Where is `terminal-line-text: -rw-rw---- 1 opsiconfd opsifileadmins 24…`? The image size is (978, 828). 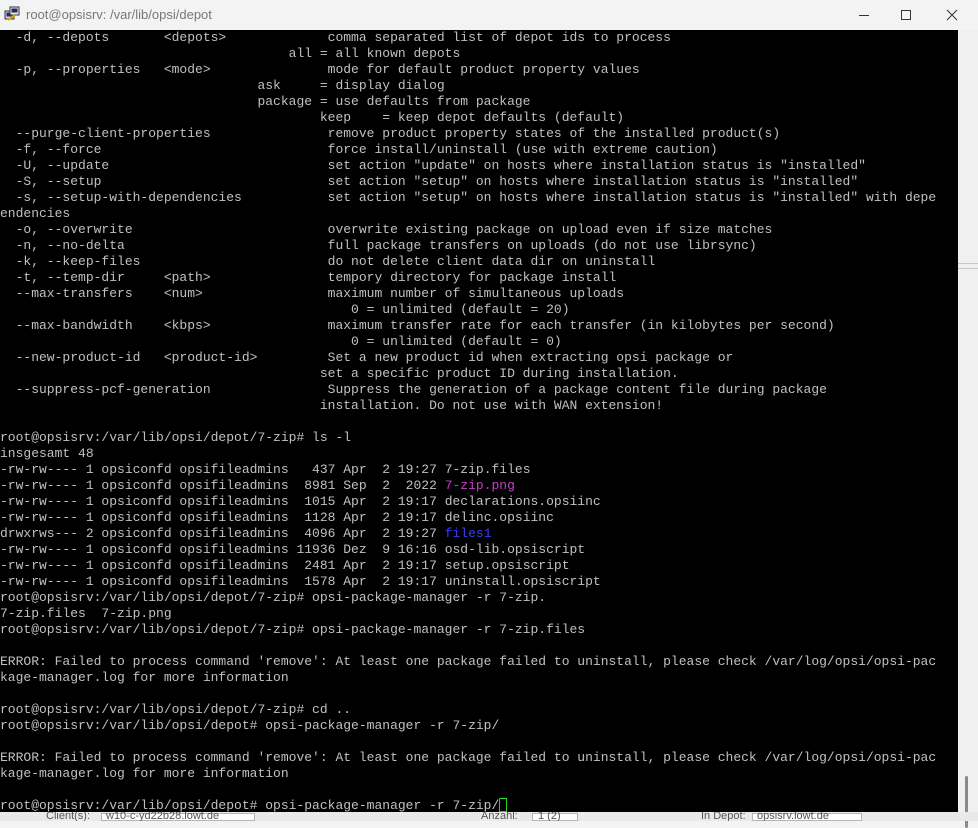 terminal-line-text: -rw-rw---- 1 opsiconfd opsifileadmins 24… is located at coordinates (222, 565).